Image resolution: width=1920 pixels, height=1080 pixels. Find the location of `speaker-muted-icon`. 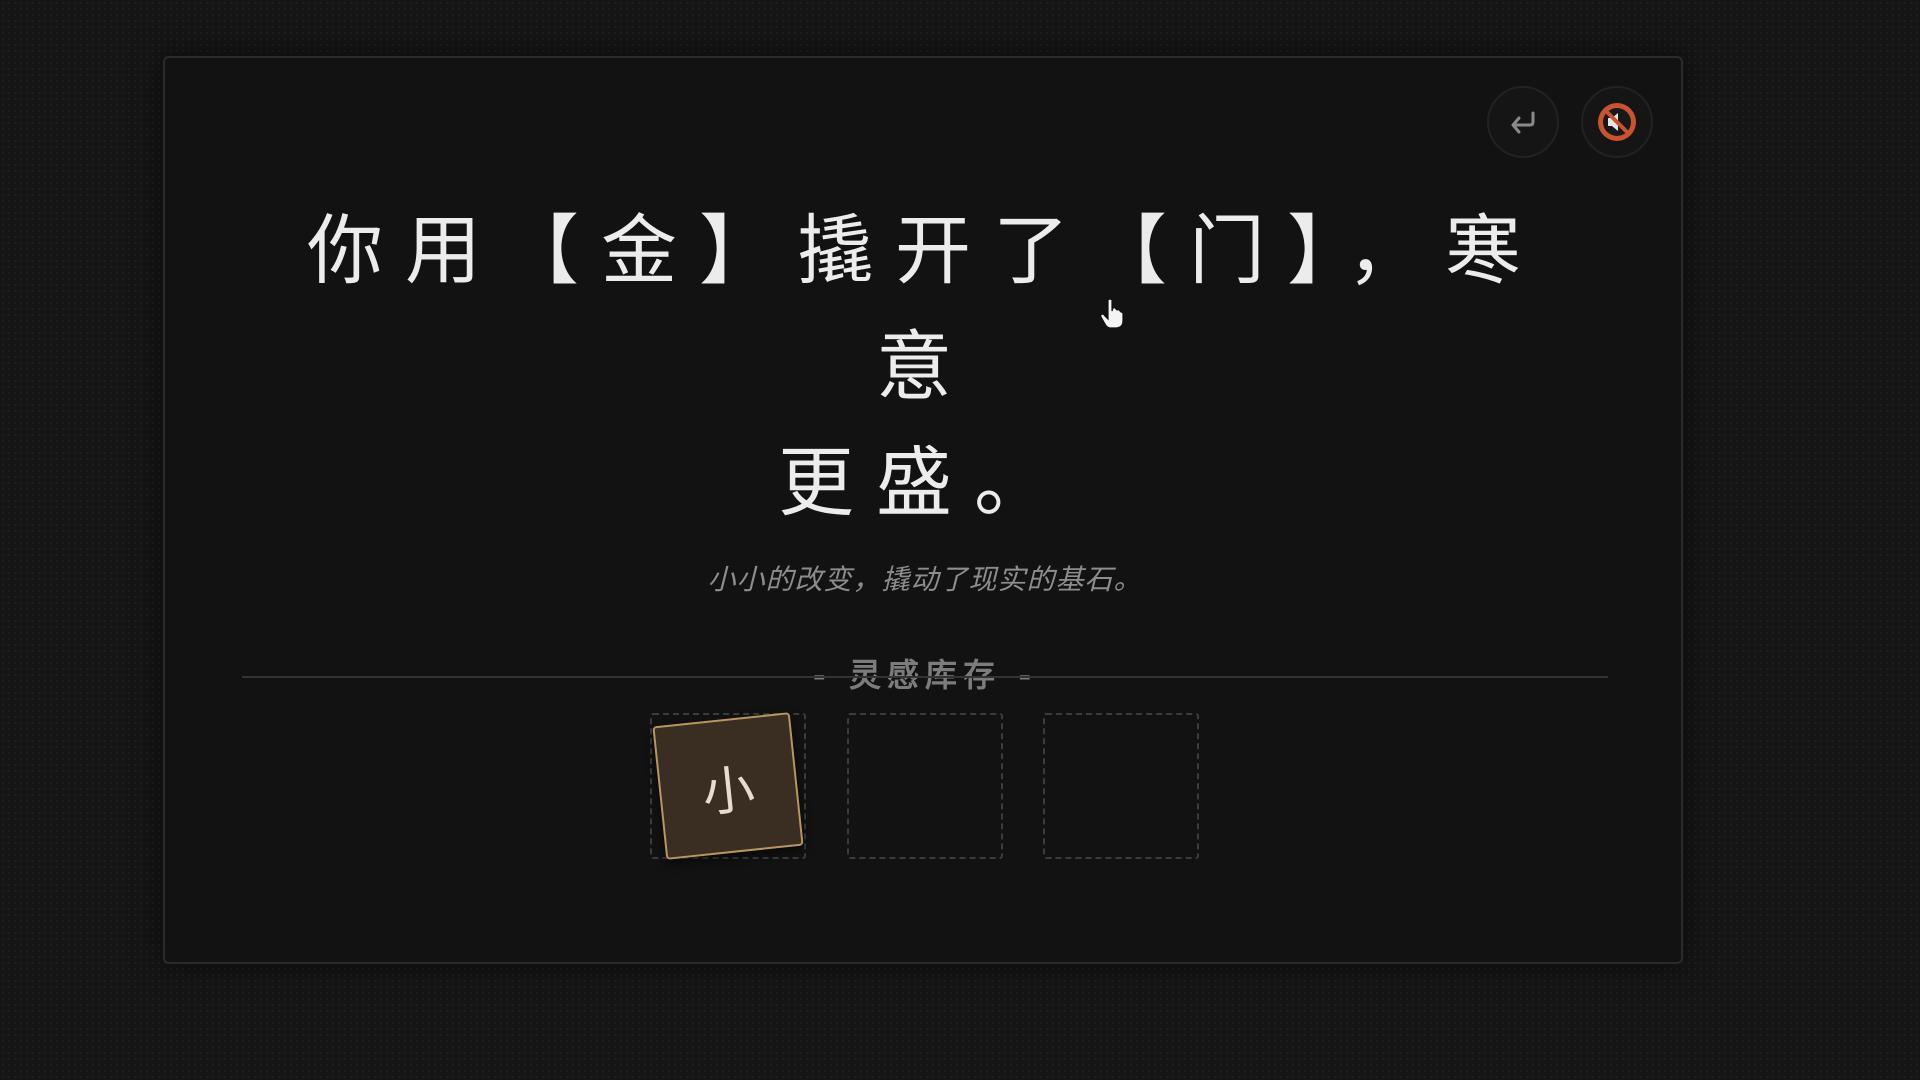

speaker-muted-icon is located at coordinates (1617, 122).